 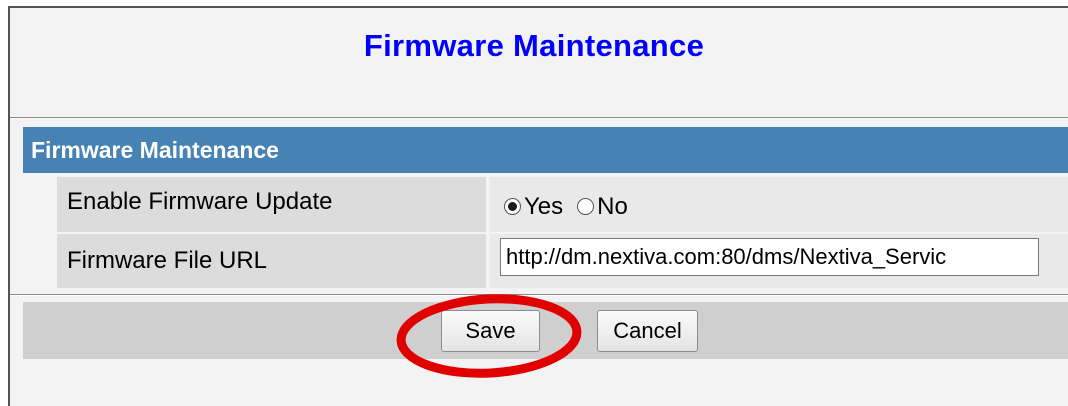 I want to click on firmware-file-url-row: Firmware File URL, so click(x=562, y=261).